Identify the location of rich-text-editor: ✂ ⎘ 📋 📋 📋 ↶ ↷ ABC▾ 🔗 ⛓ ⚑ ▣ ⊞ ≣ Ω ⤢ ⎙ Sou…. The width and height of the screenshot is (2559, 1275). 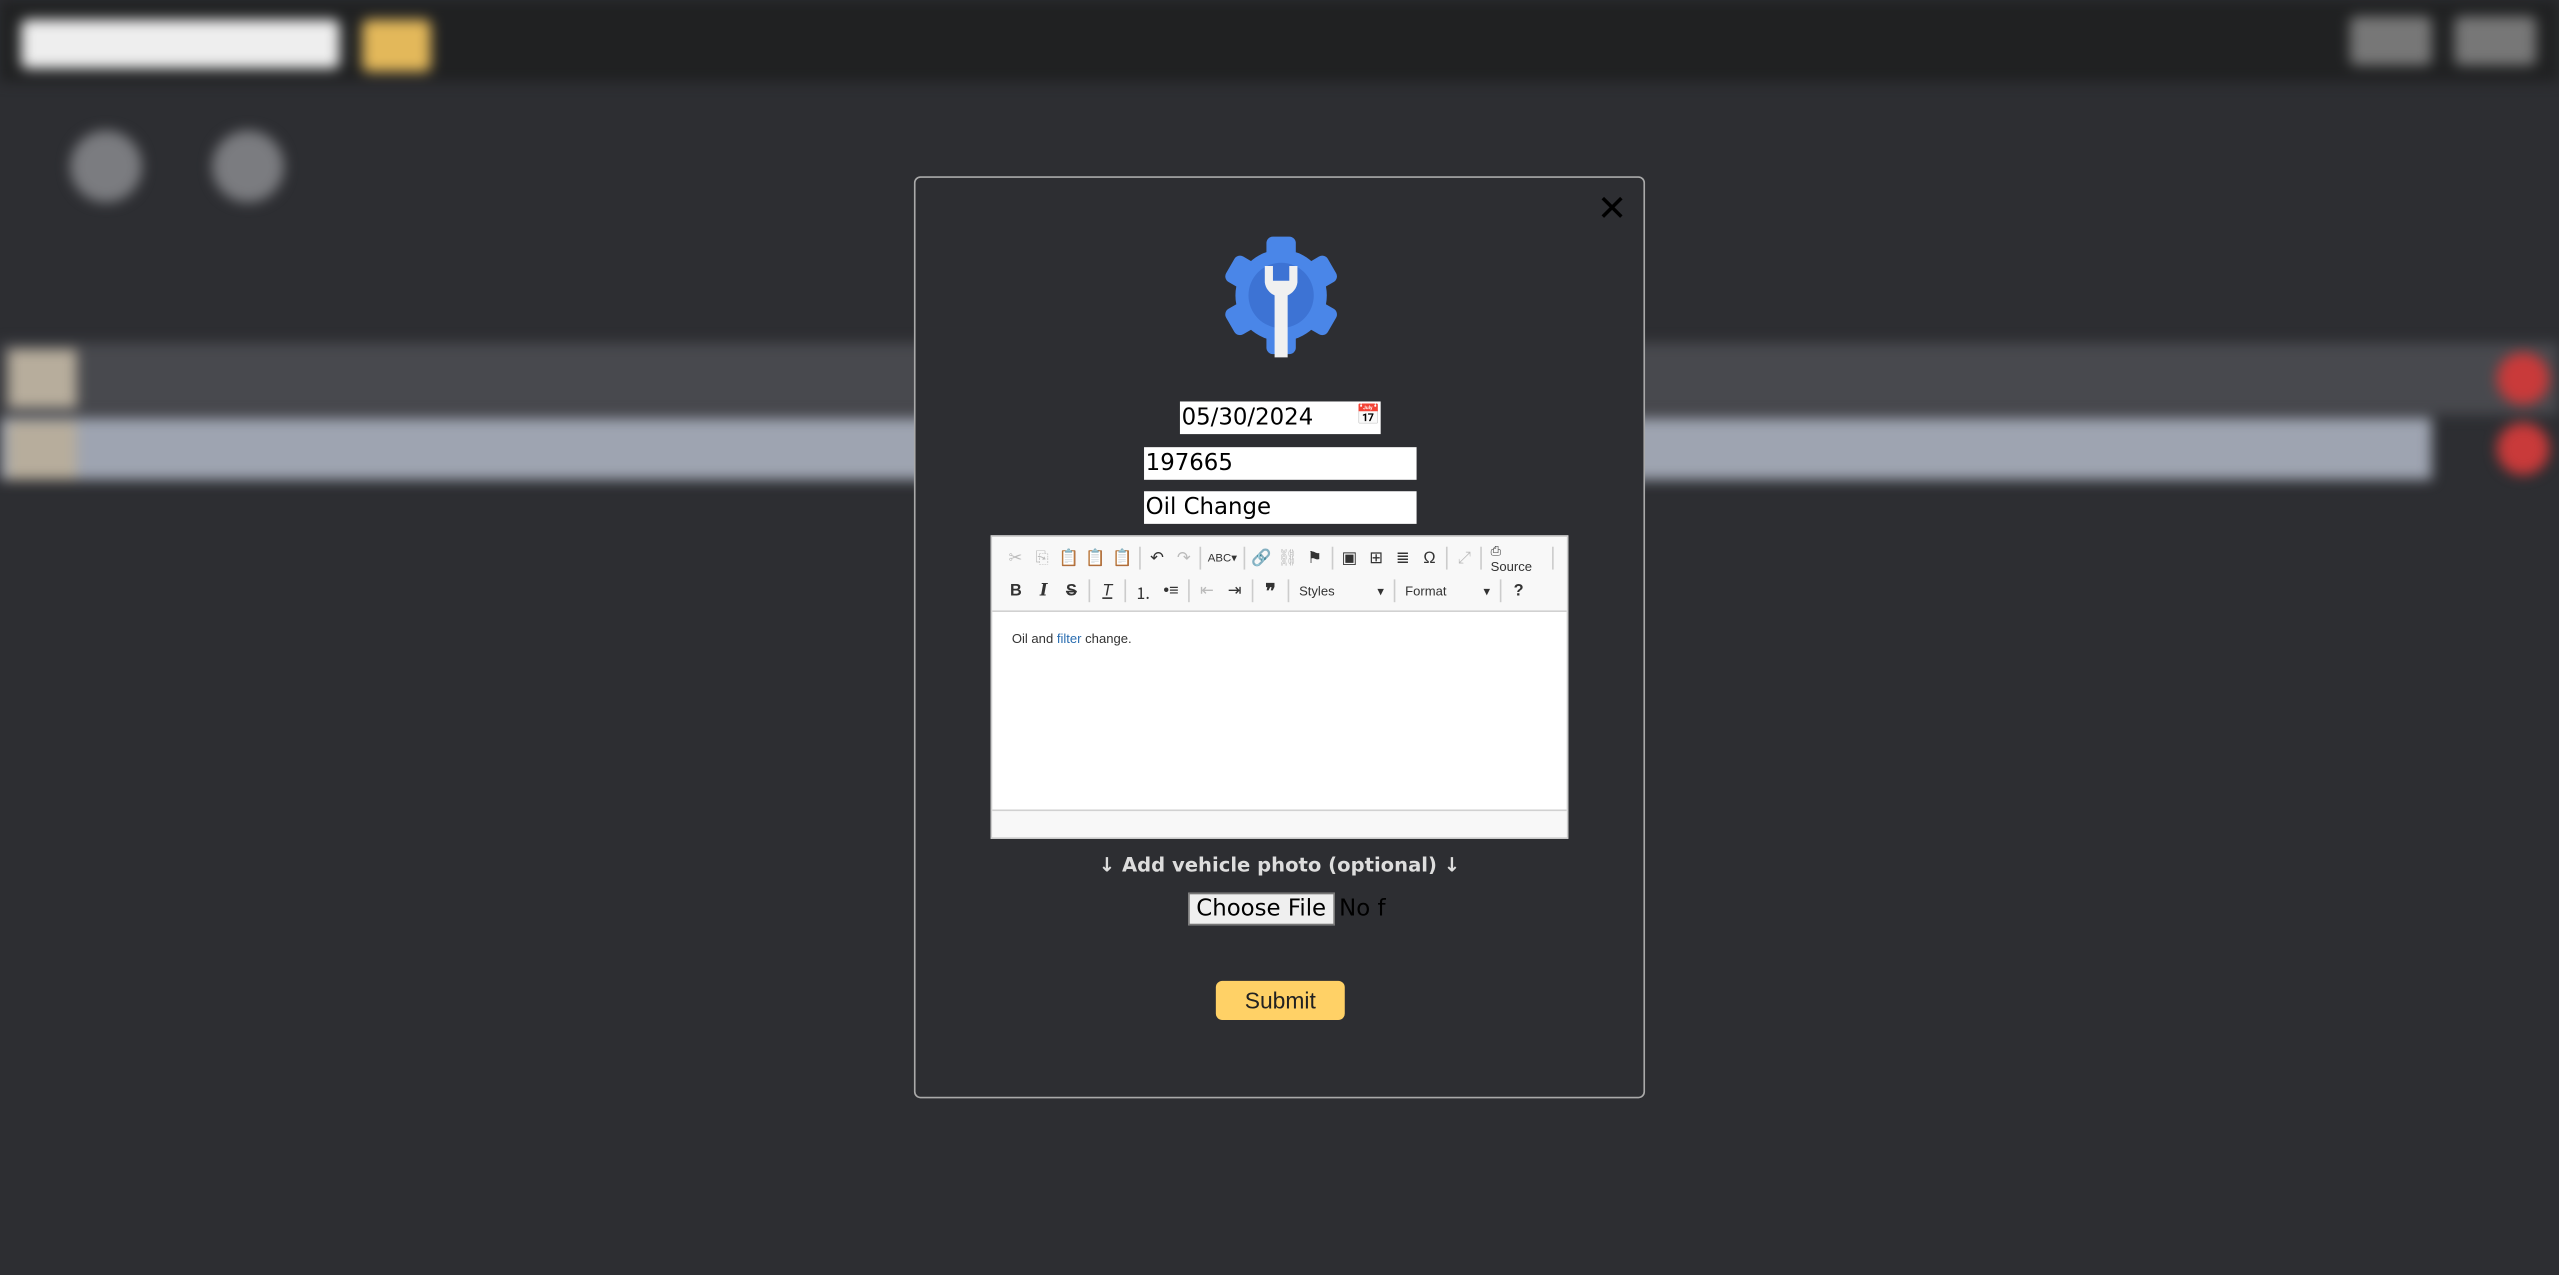
(1279, 687).